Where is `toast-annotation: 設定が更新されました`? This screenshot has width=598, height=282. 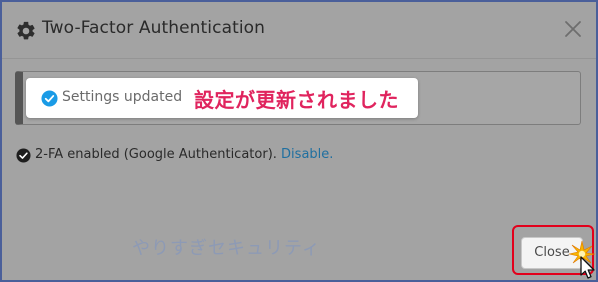 toast-annotation: 設定が更新されました is located at coordinates (296, 100).